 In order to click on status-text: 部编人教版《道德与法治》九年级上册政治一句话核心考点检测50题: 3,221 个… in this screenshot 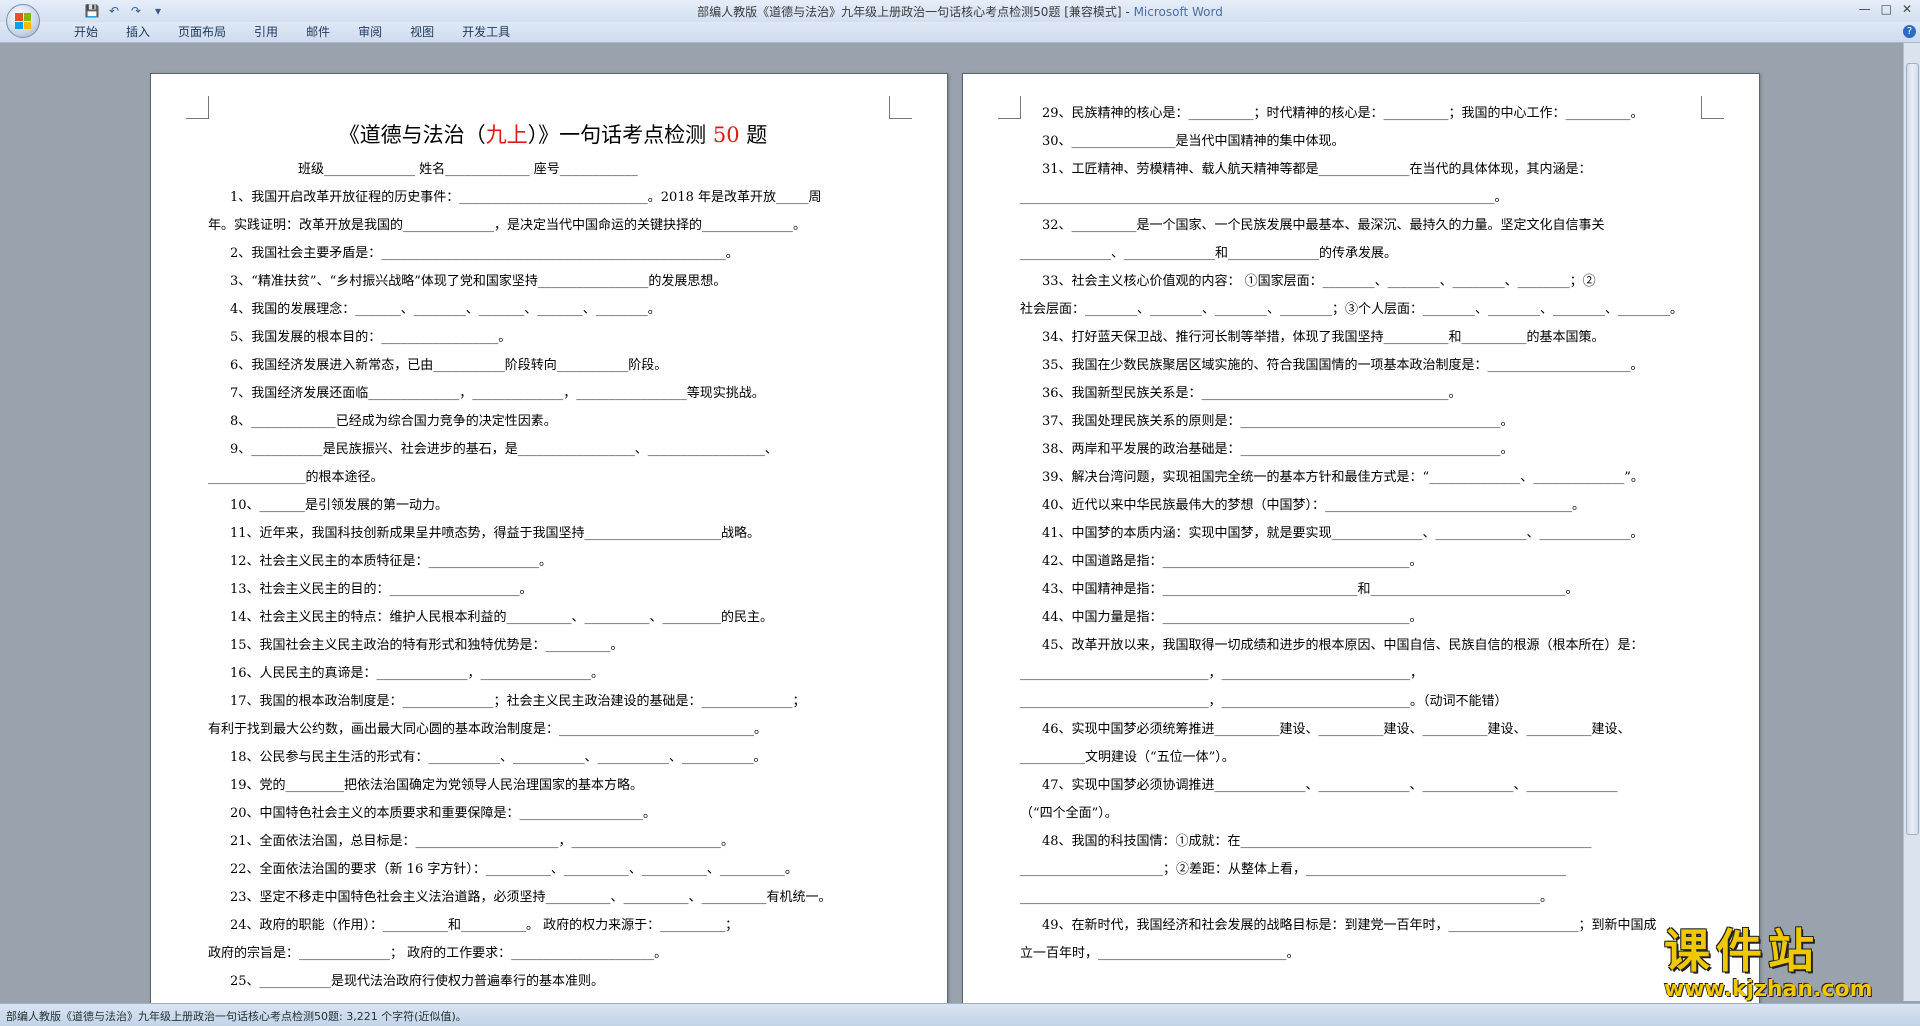, I will do `click(236, 1016)`.